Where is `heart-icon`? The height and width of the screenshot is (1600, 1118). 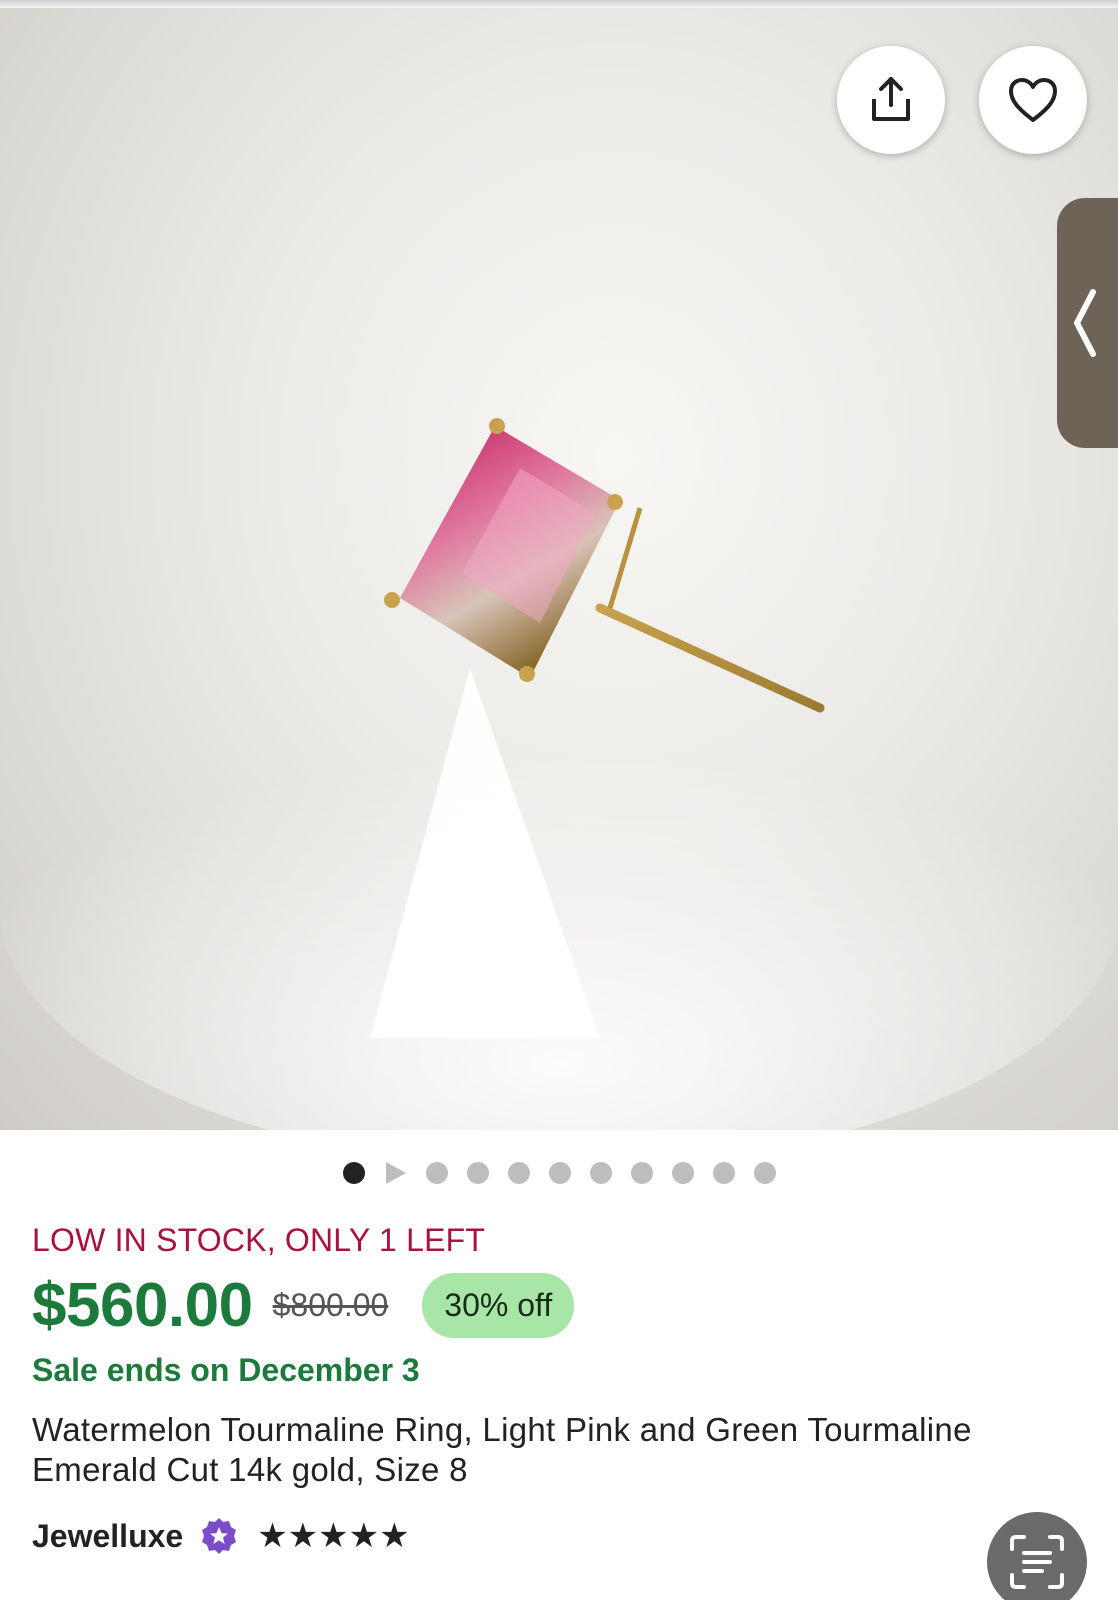 heart-icon is located at coordinates (1033, 100).